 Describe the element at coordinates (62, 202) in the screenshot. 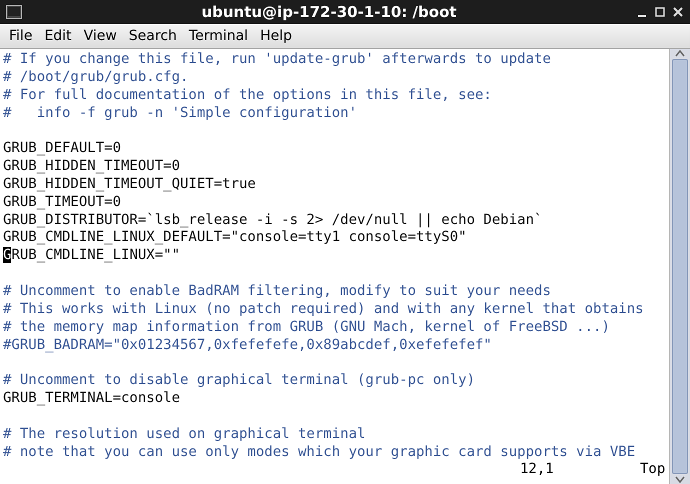

I see `code-line: GRUB_TIMEOUT=0` at that location.